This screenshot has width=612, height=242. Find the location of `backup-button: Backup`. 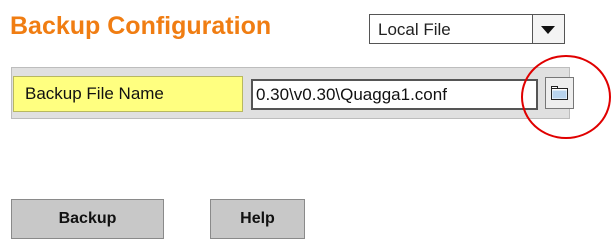

backup-button: Backup is located at coordinates (87, 219).